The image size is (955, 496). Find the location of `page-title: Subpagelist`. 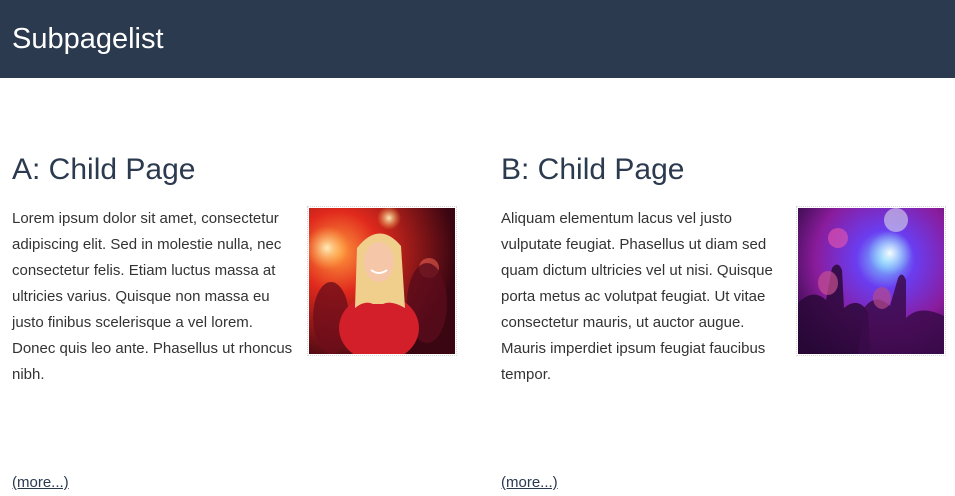

page-title: Subpagelist is located at coordinates (88, 39).